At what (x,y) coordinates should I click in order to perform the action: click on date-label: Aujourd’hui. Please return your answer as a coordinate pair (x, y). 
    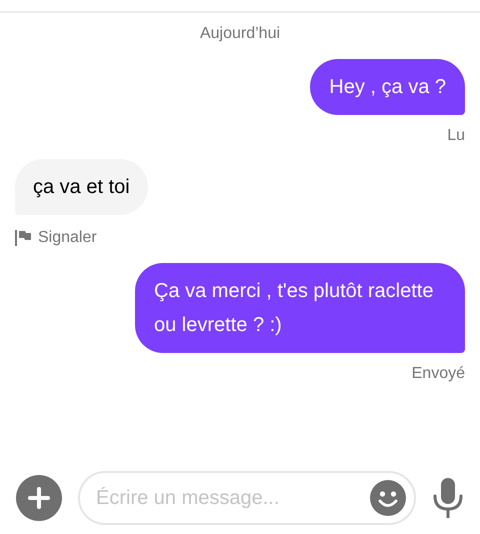
    Looking at the image, I should click on (240, 34).